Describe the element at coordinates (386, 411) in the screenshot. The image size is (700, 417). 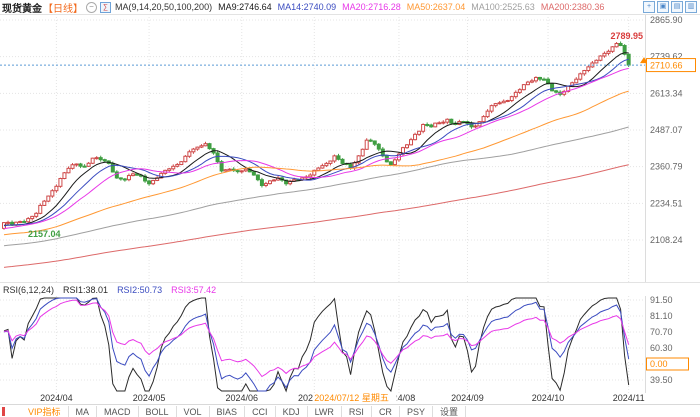
I see `indicator-tab-10: CR` at that location.